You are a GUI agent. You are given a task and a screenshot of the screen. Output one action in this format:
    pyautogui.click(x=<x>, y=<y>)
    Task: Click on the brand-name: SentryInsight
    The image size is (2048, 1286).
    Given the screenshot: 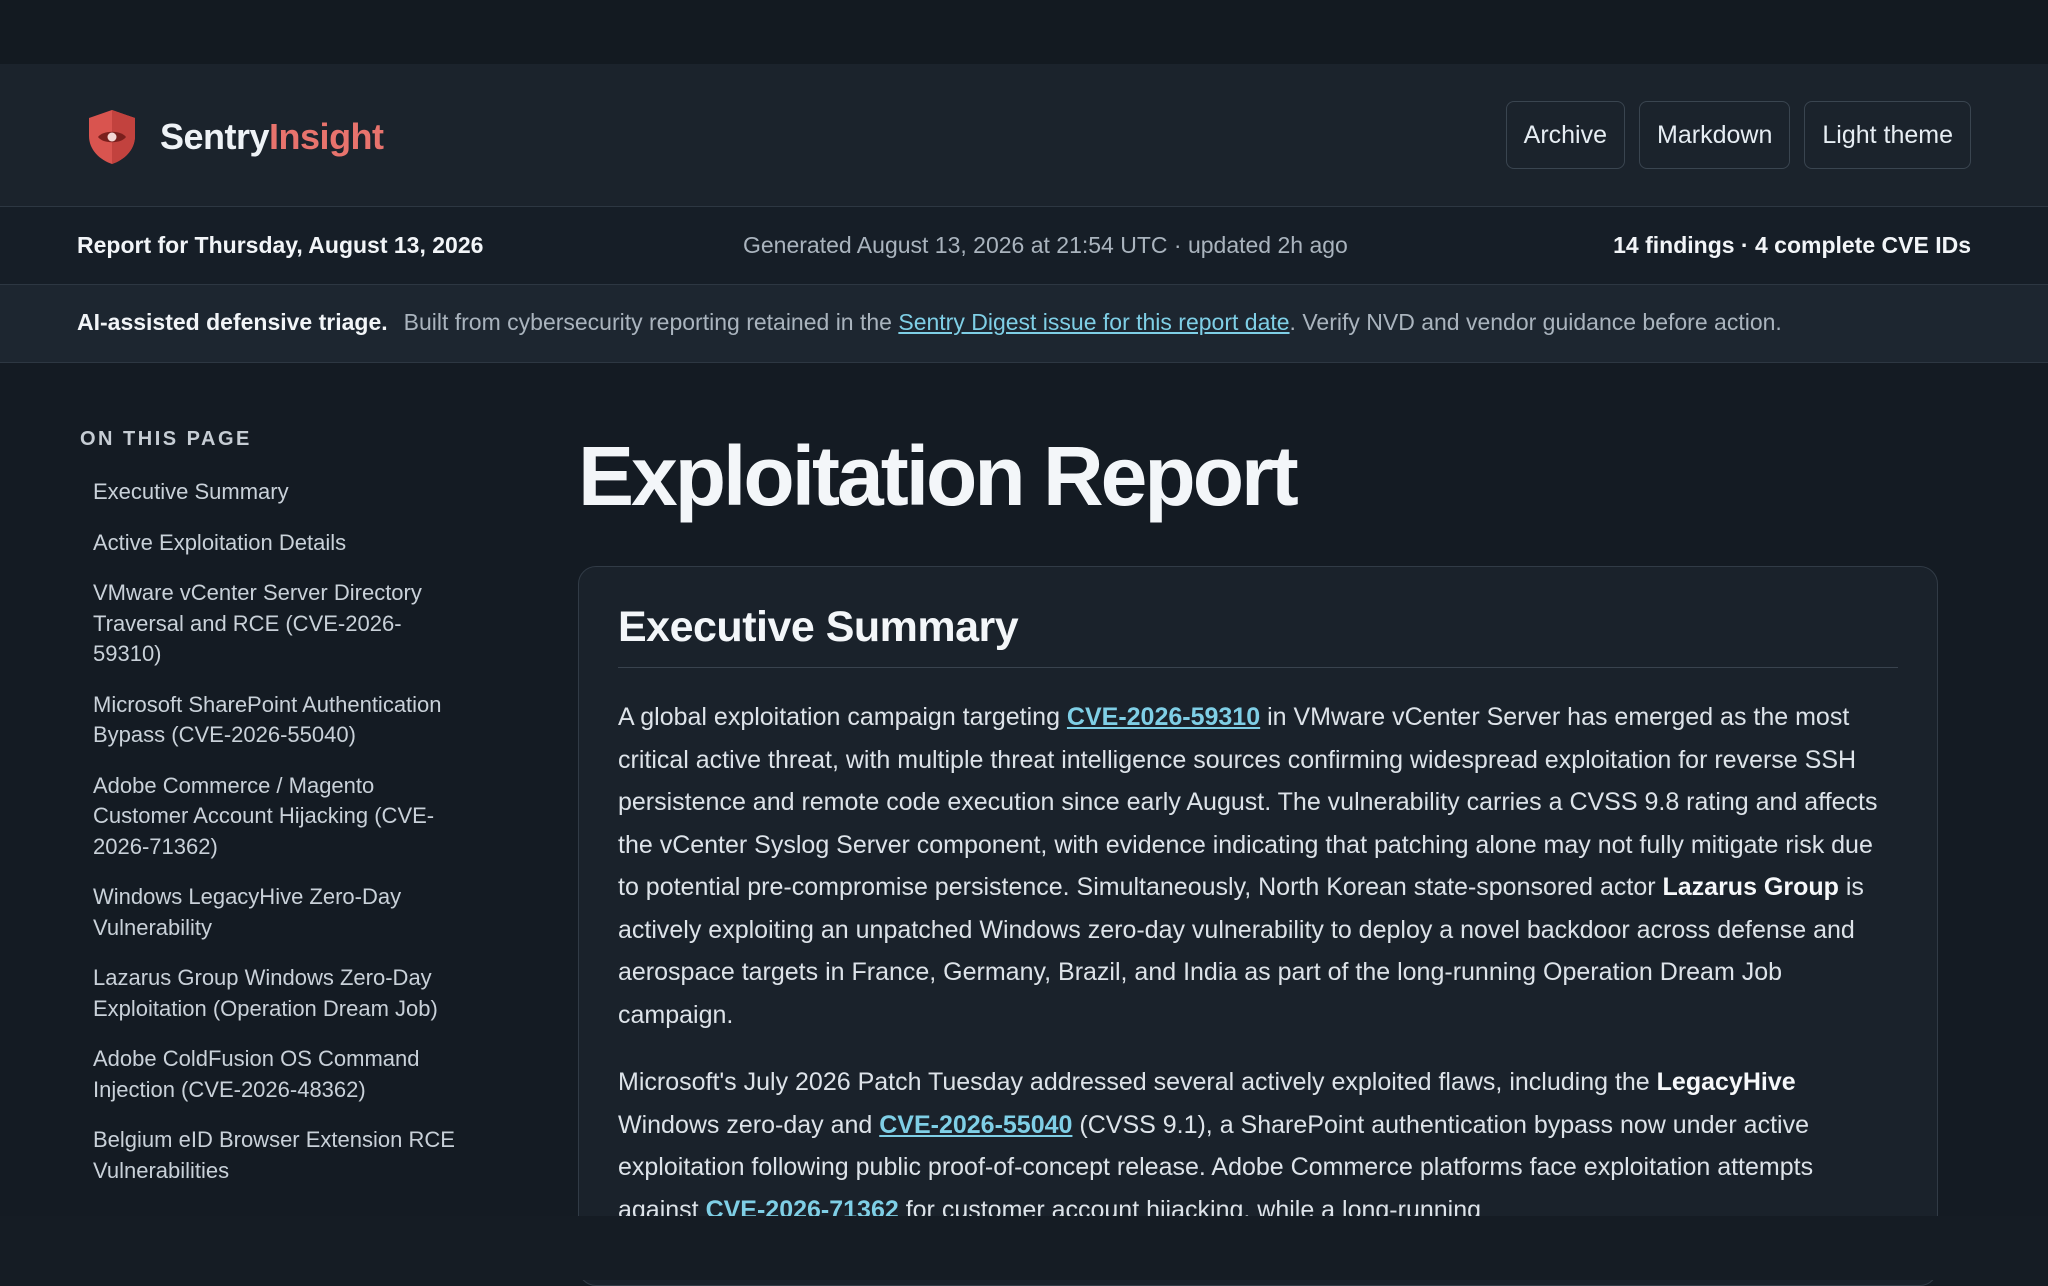 What is the action you would take?
    pyautogui.click(x=272, y=137)
    